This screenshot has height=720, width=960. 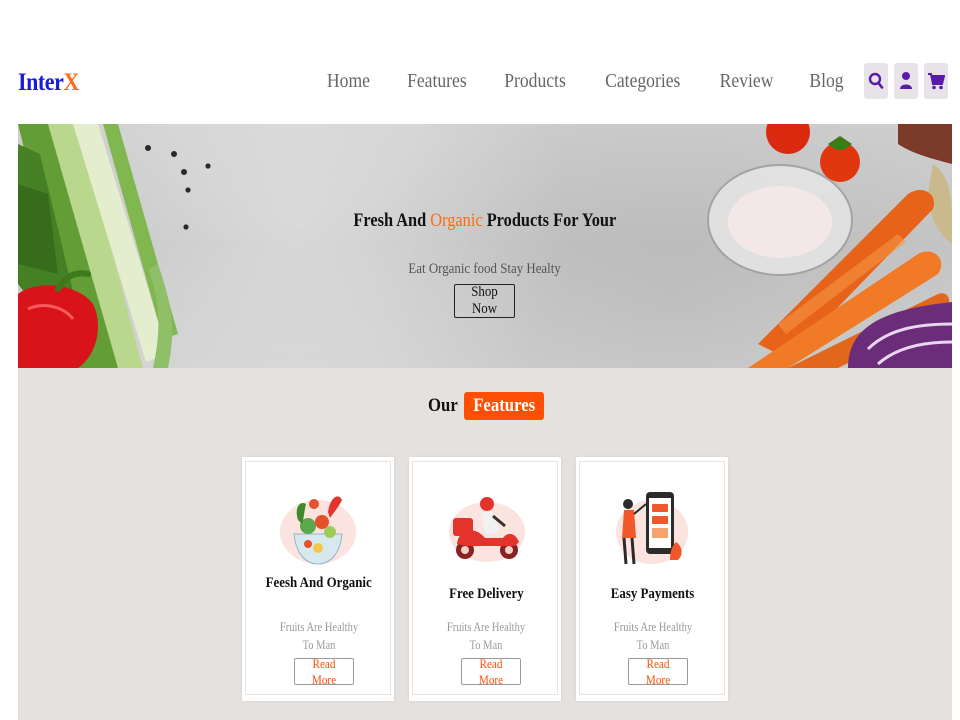 What do you see at coordinates (48, 83) in the screenshot?
I see `brand-logo: InterX` at bounding box center [48, 83].